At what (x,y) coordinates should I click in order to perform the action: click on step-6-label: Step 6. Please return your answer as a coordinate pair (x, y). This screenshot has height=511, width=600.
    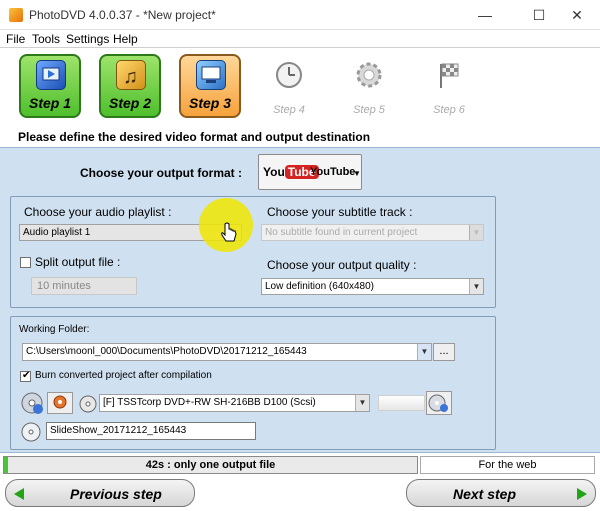
    Looking at the image, I should click on (449, 110).